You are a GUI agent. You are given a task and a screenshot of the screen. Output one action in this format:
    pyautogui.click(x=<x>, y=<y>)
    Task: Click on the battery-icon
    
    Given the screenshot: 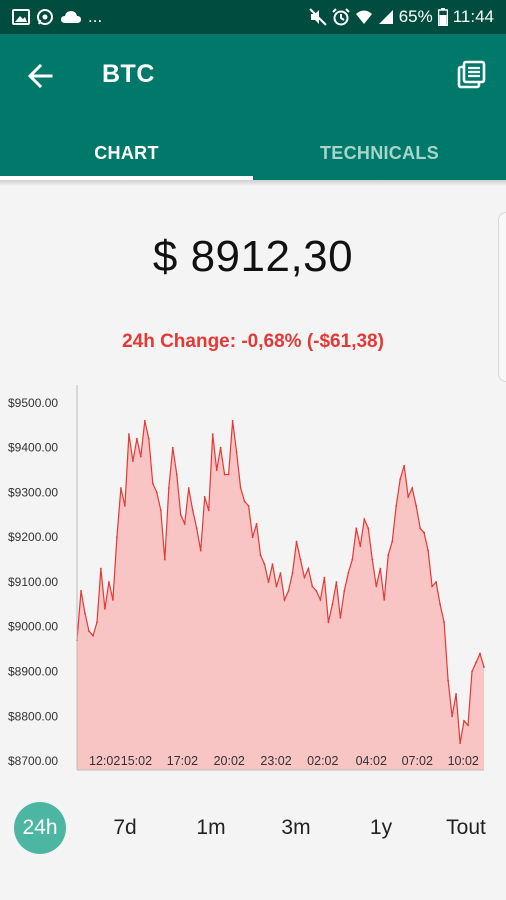 What is the action you would take?
    pyautogui.click(x=442, y=17)
    